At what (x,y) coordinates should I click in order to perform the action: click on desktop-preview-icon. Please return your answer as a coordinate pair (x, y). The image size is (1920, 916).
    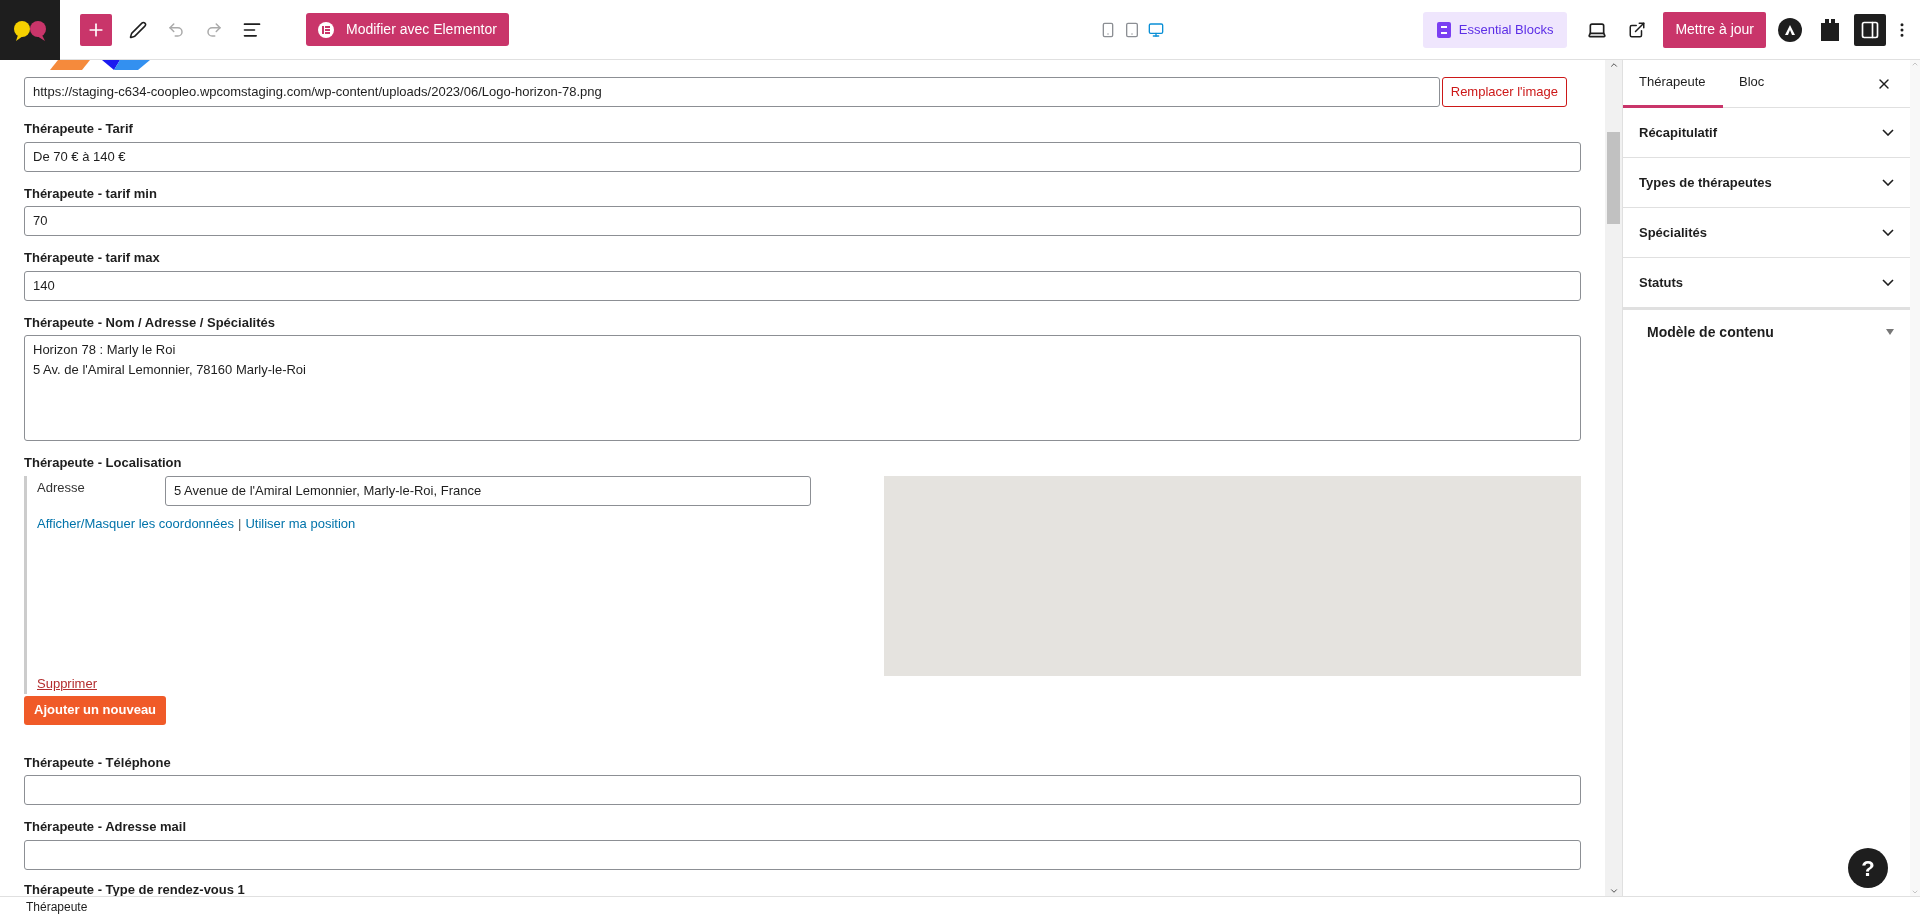
    Looking at the image, I should click on (1155, 29).